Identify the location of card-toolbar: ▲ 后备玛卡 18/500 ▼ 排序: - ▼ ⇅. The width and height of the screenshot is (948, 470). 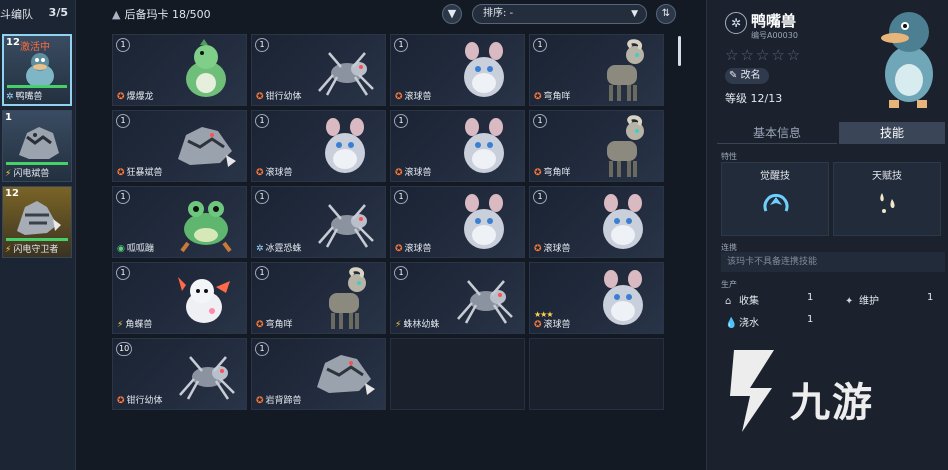
(397, 14).